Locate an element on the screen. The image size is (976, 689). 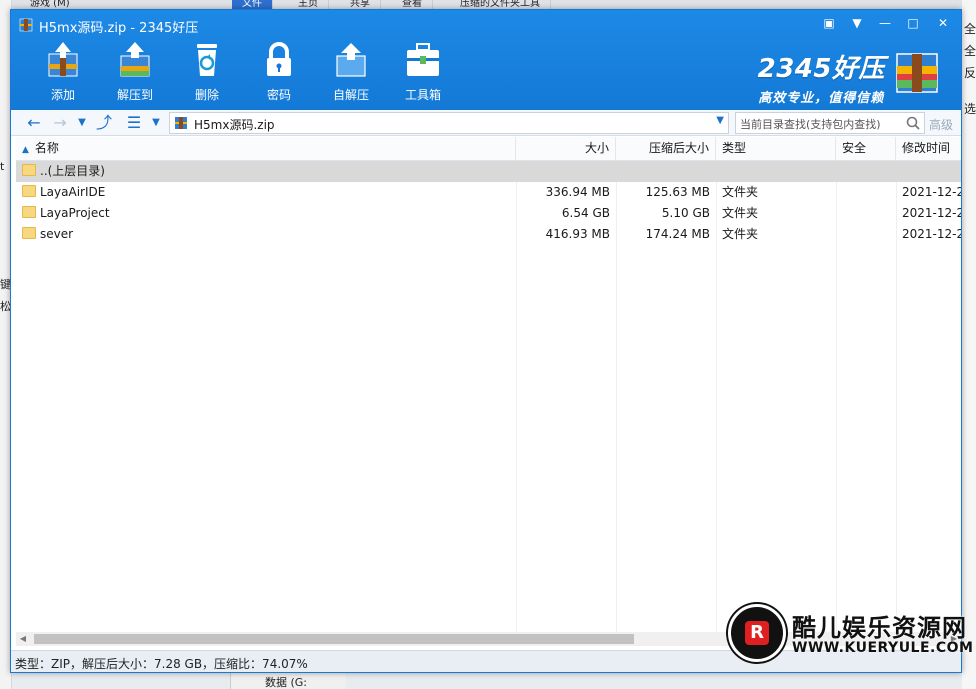
background-right-pane: 全 全 反 选 is located at coordinates (969, 344).